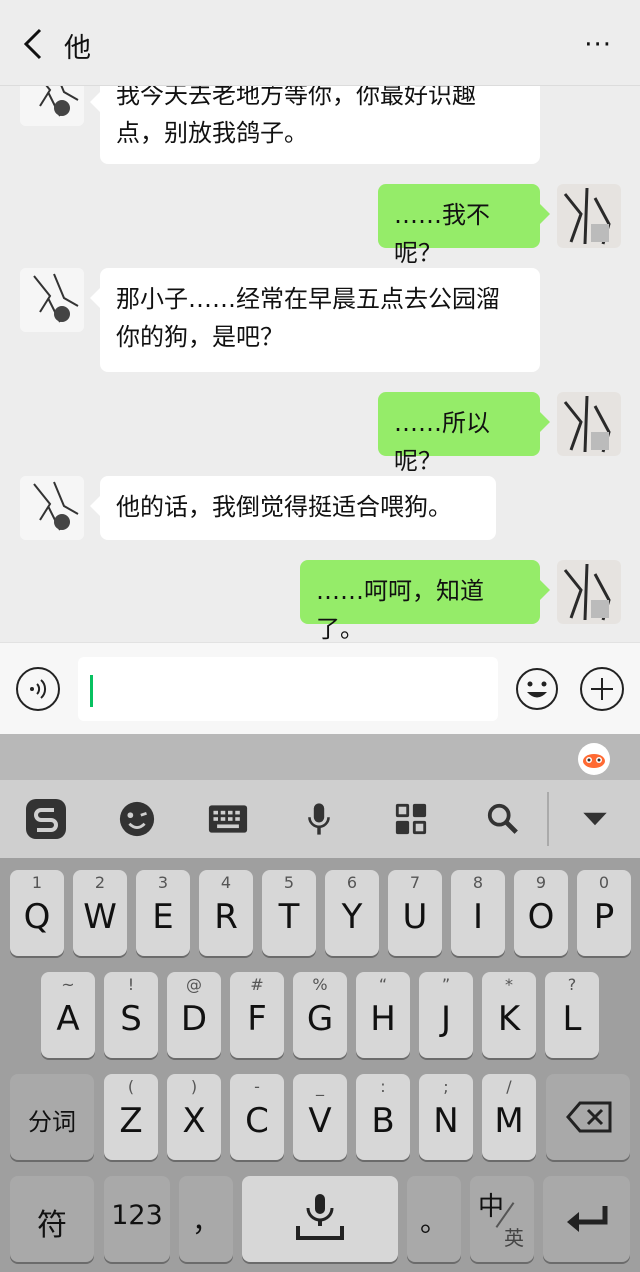 The height and width of the screenshot is (1272, 640). Describe the element at coordinates (548, 819) in the screenshot. I see `toolbar-divider` at that location.